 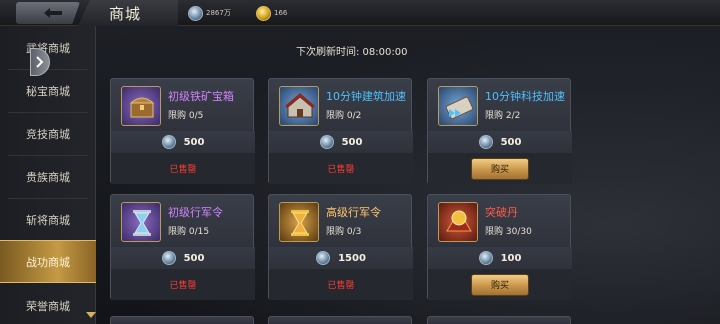 I want to click on item-price: 100, so click(x=511, y=258).